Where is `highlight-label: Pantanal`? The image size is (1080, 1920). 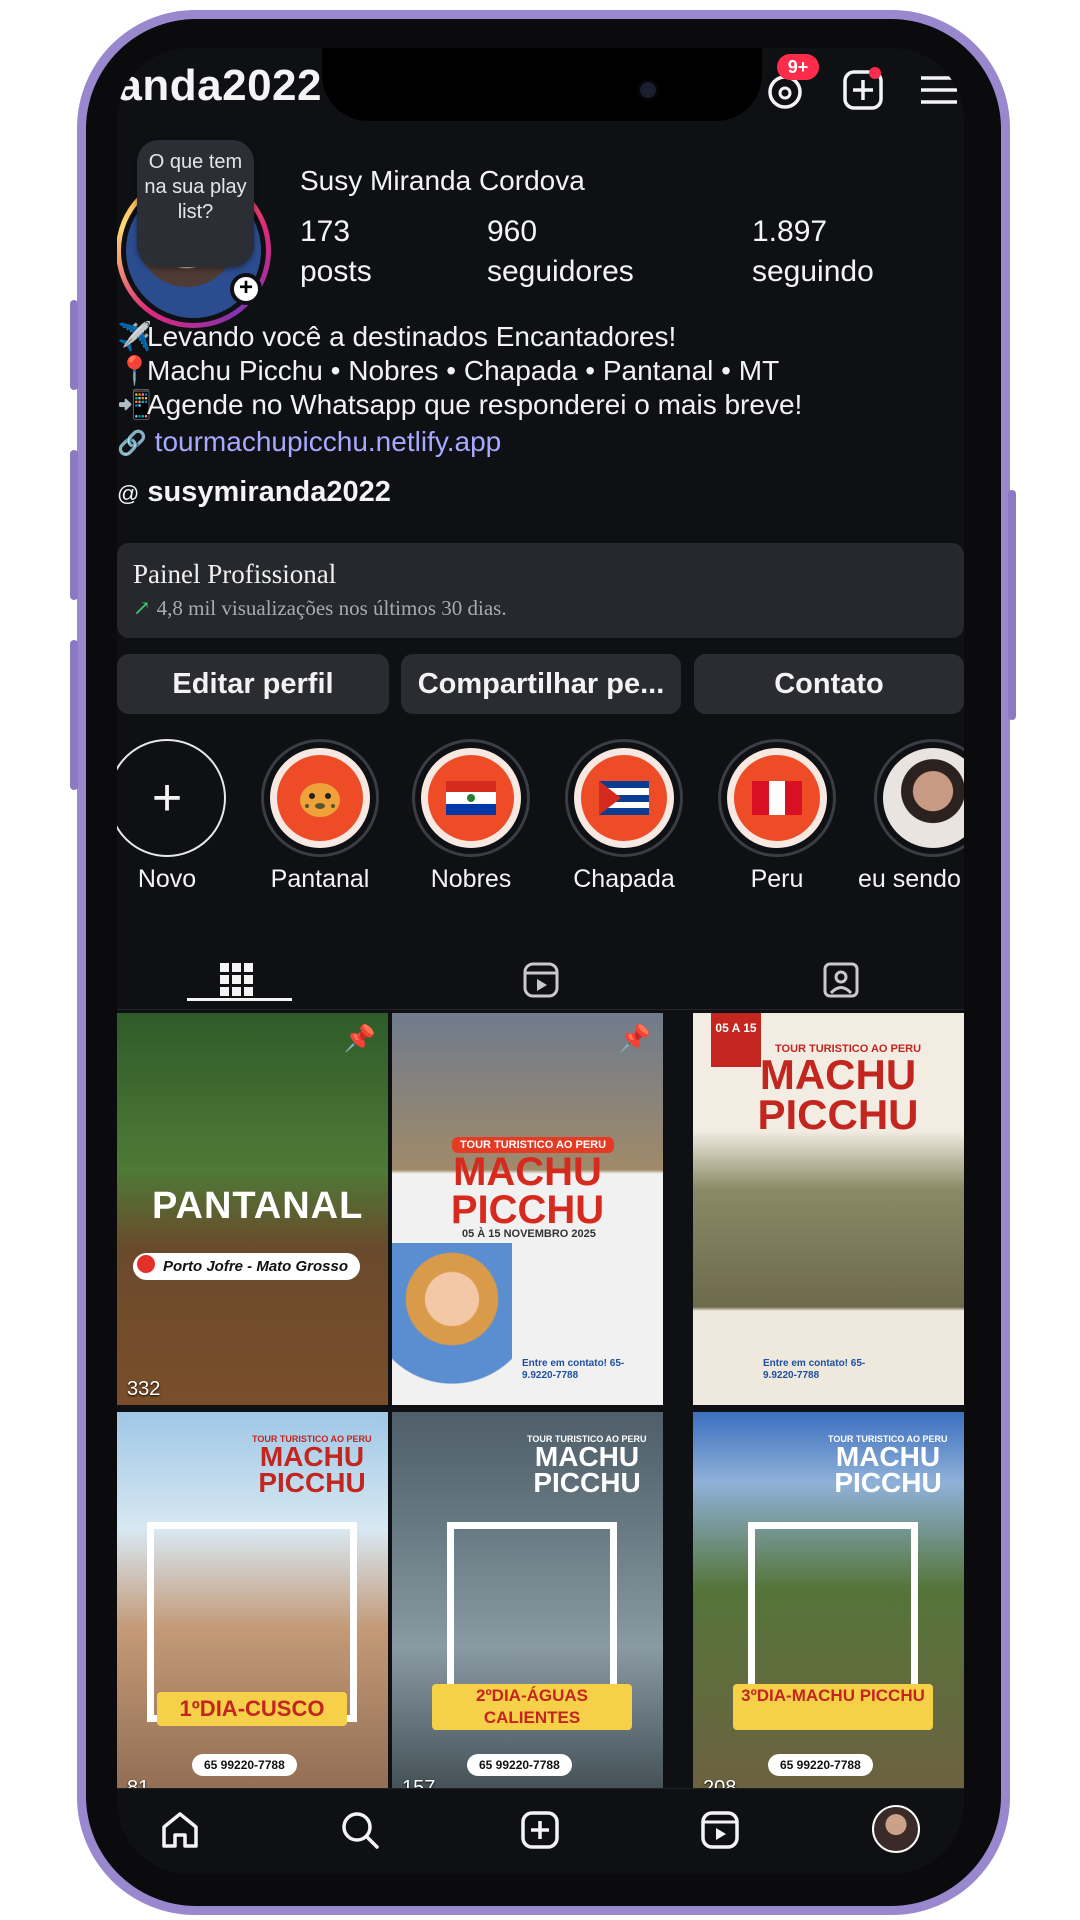 highlight-label: Pantanal is located at coordinates (320, 879).